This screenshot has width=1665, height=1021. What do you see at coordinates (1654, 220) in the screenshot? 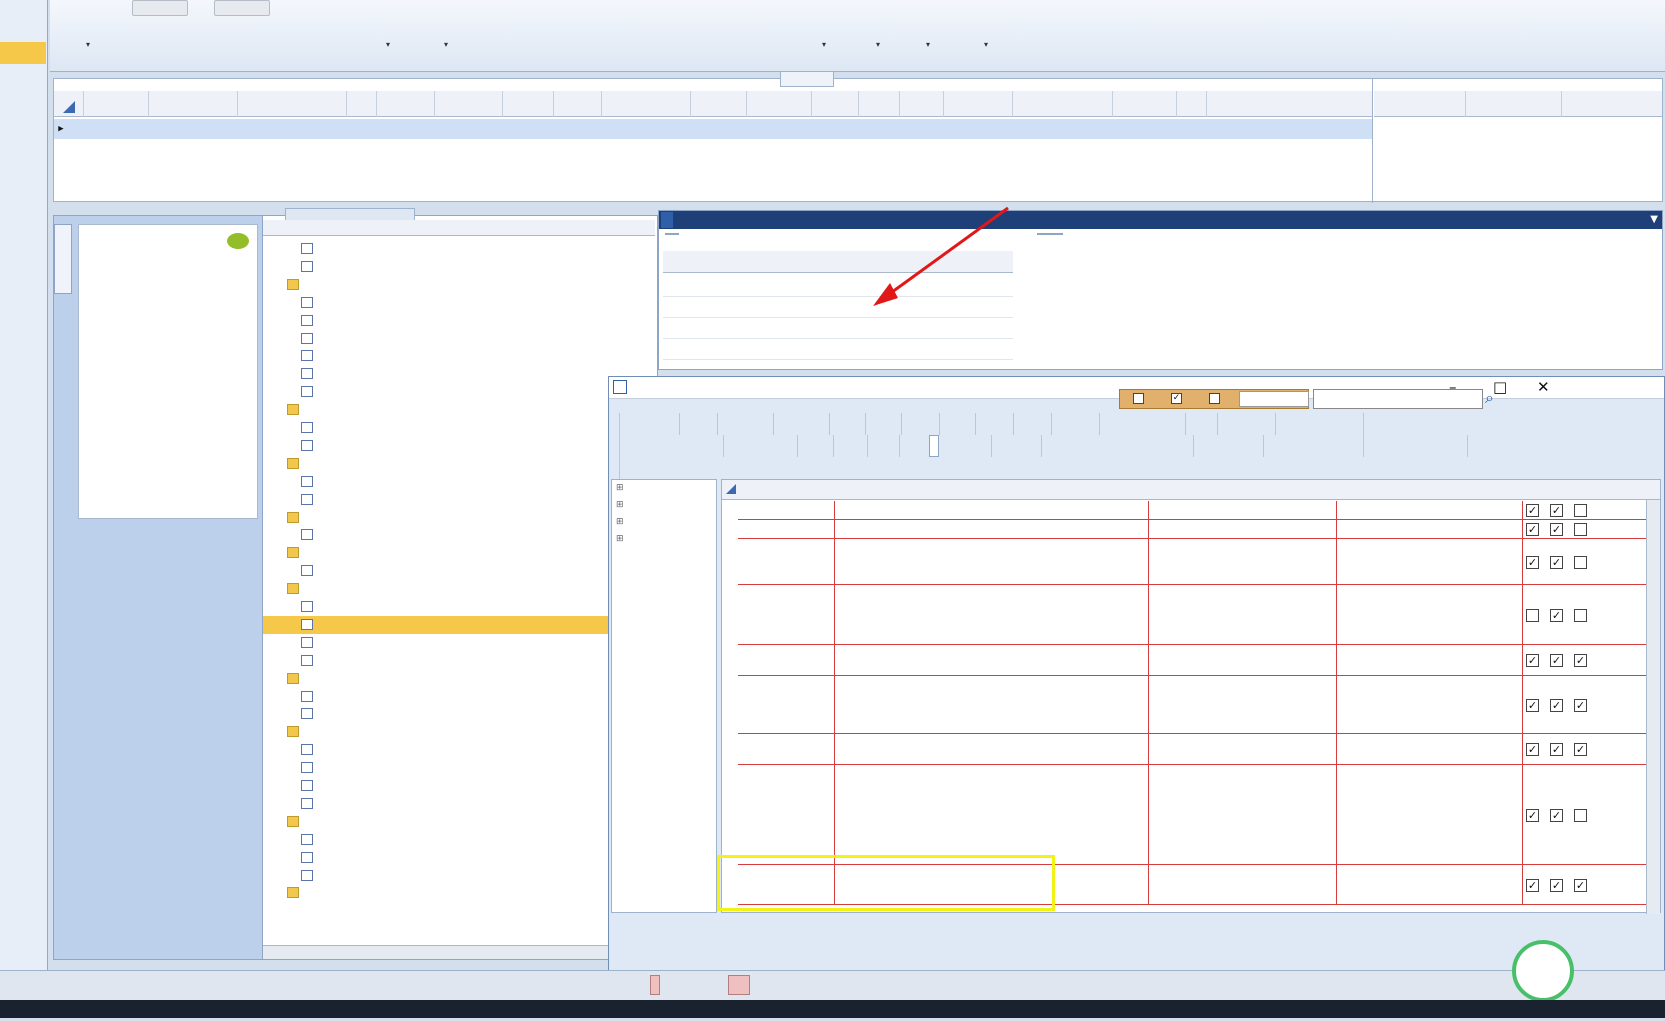
I see `chevron-down-icon: ▼` at bounding box center [1654, 220].